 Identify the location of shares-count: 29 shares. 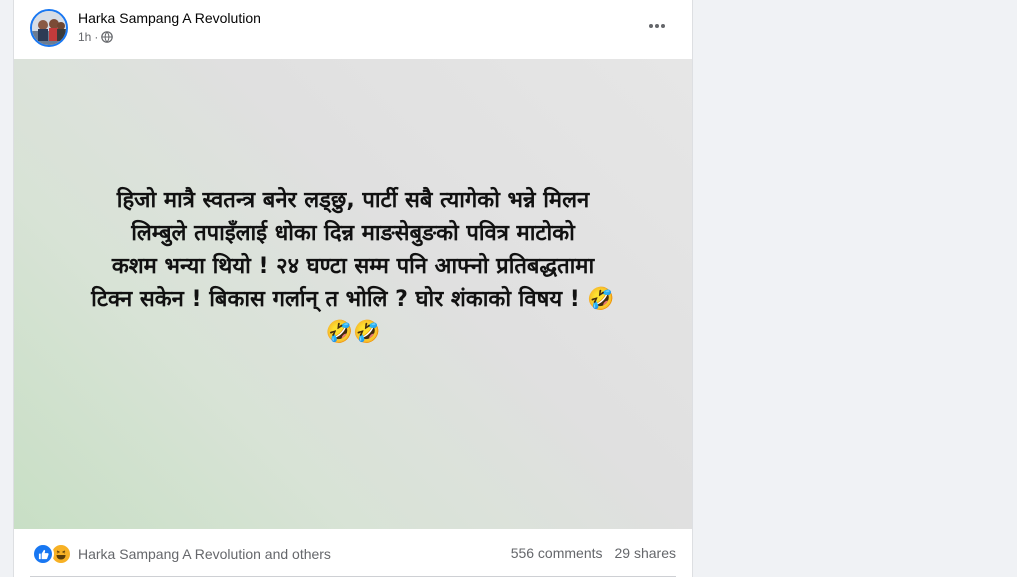
(645, 553).